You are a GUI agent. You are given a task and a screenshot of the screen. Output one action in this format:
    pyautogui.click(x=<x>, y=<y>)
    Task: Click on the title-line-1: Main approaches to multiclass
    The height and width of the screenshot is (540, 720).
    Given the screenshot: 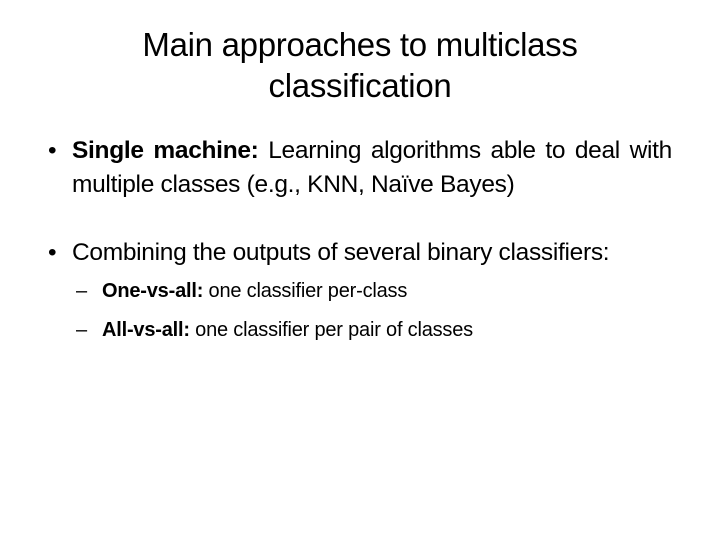 What is the action you would take?
    pyautogui.click(x=360, y=44)
    